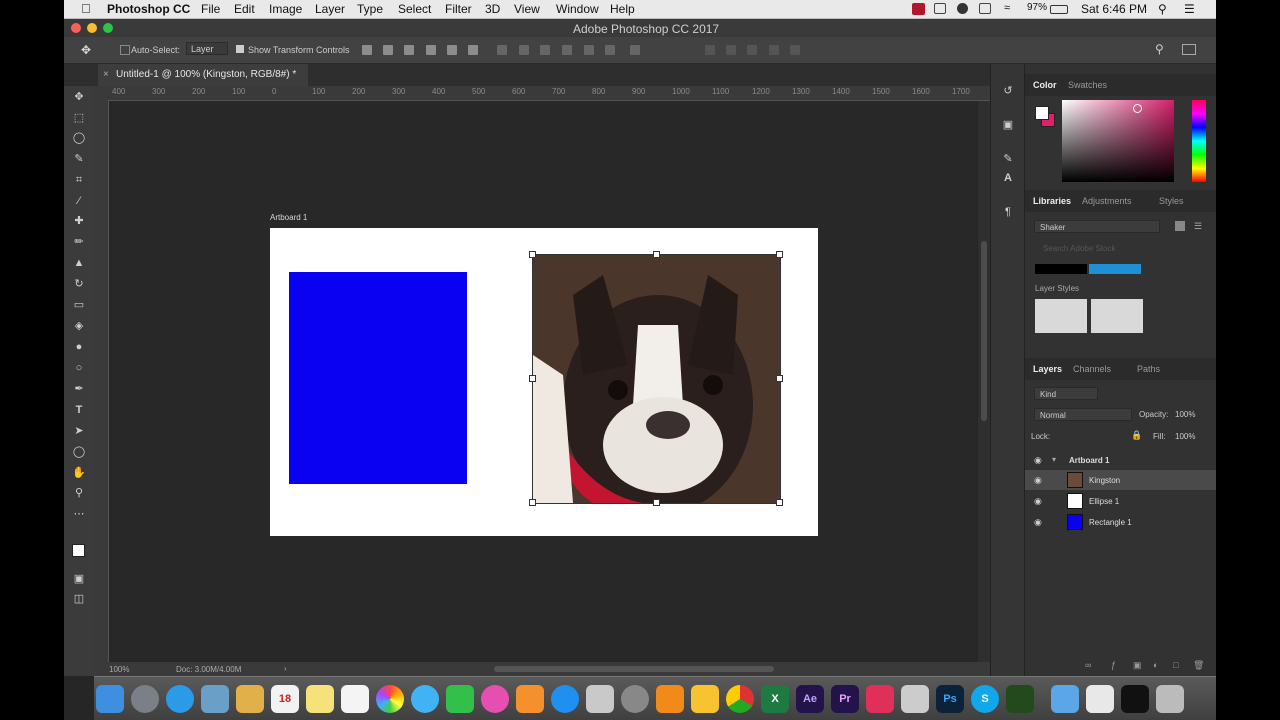 The image size is (1280, 720). What do you see at coordinates (1199, 141) in the screenshot?
I see `hue-slider` at bounding box center [1199, 141].